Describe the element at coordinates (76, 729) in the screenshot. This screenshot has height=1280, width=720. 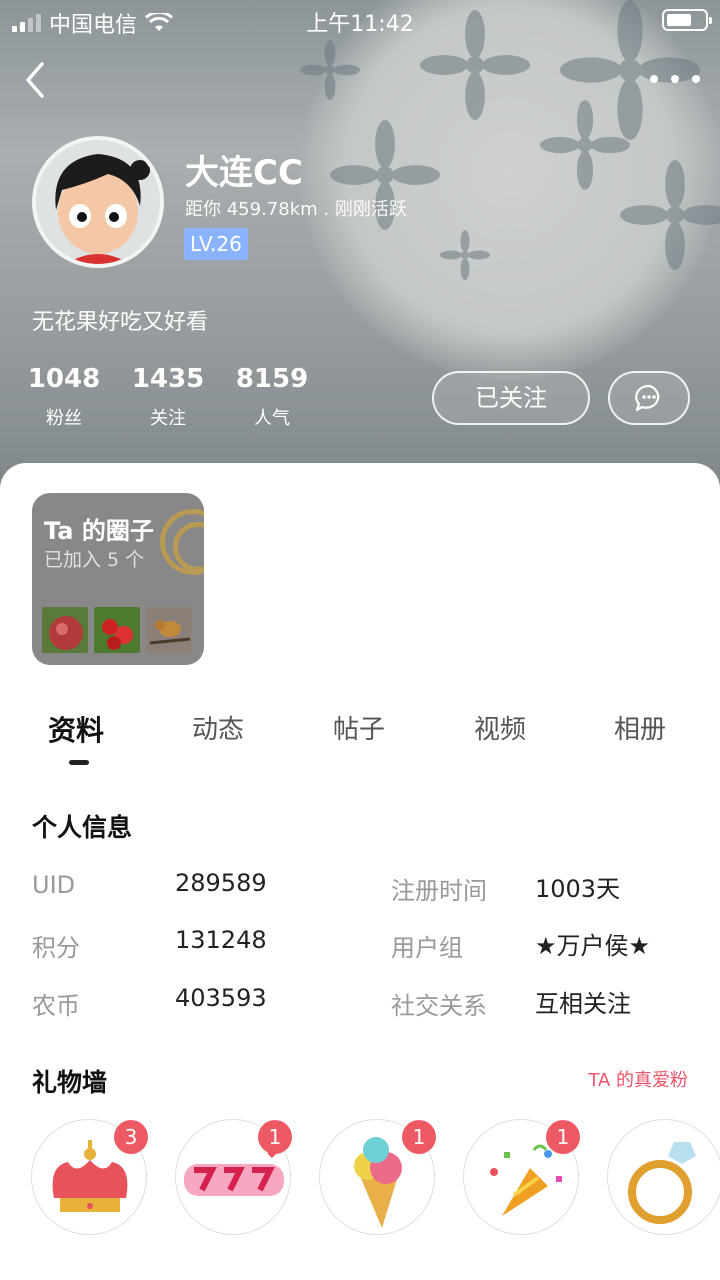
I see `tab-profile: 资料` at that location.